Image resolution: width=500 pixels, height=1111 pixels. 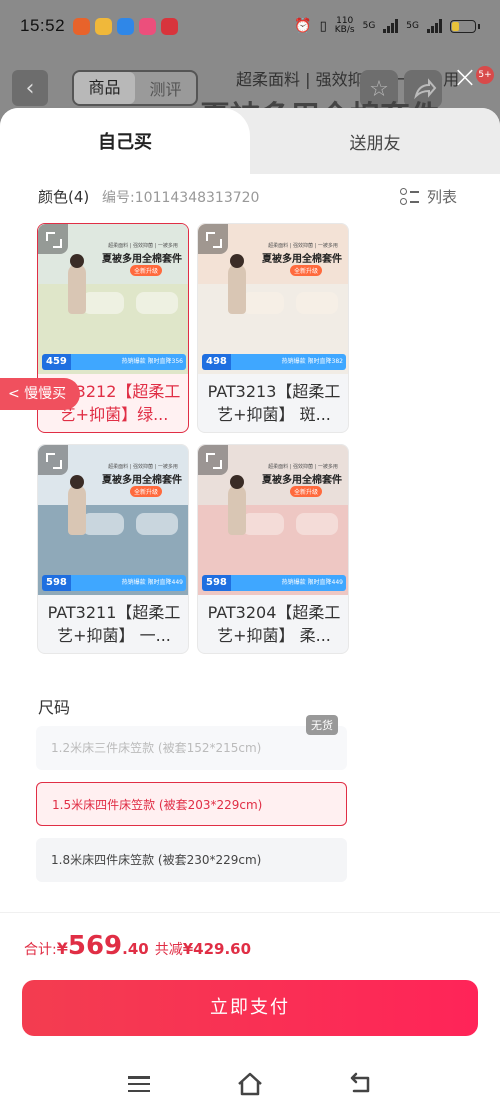 What do you see at coordinates (191, 860) in the screenshot?
I see `size-option: 1.8米床四件床笠款 (被套230*229cm)` at bounding box center [191, 860].